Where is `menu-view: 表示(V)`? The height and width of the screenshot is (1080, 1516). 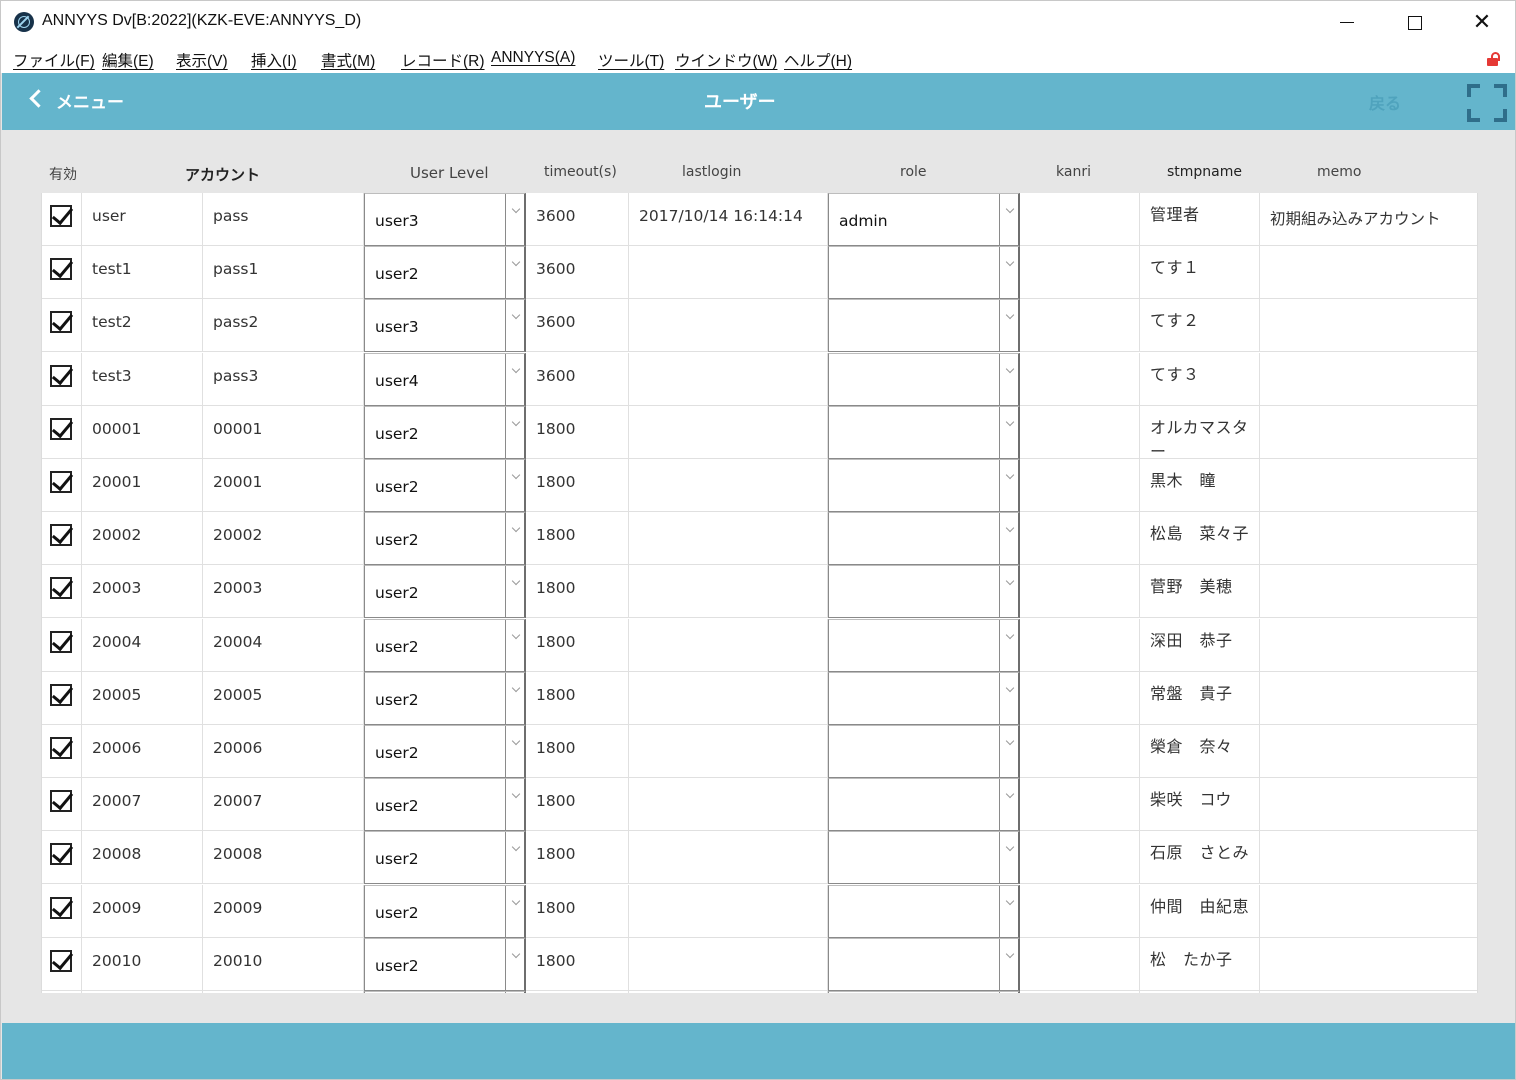 menu-view: 表示(V) is located at coordinates (202, 60).